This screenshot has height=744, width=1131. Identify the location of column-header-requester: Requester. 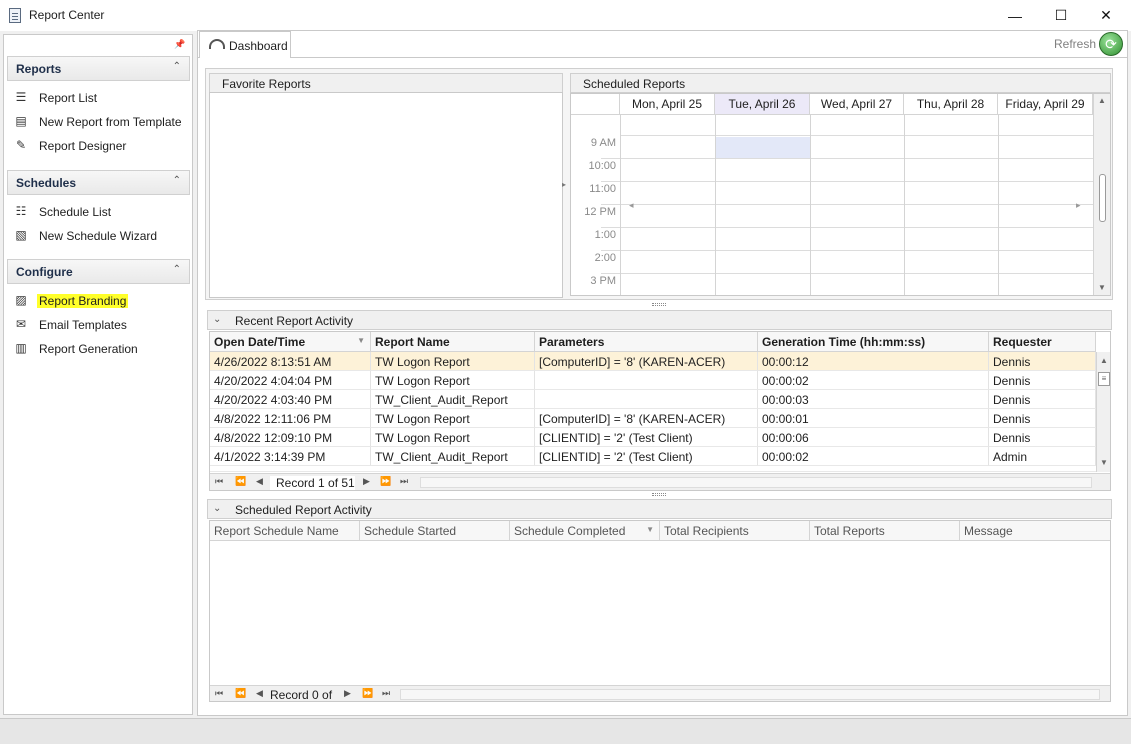
(1042, 342).